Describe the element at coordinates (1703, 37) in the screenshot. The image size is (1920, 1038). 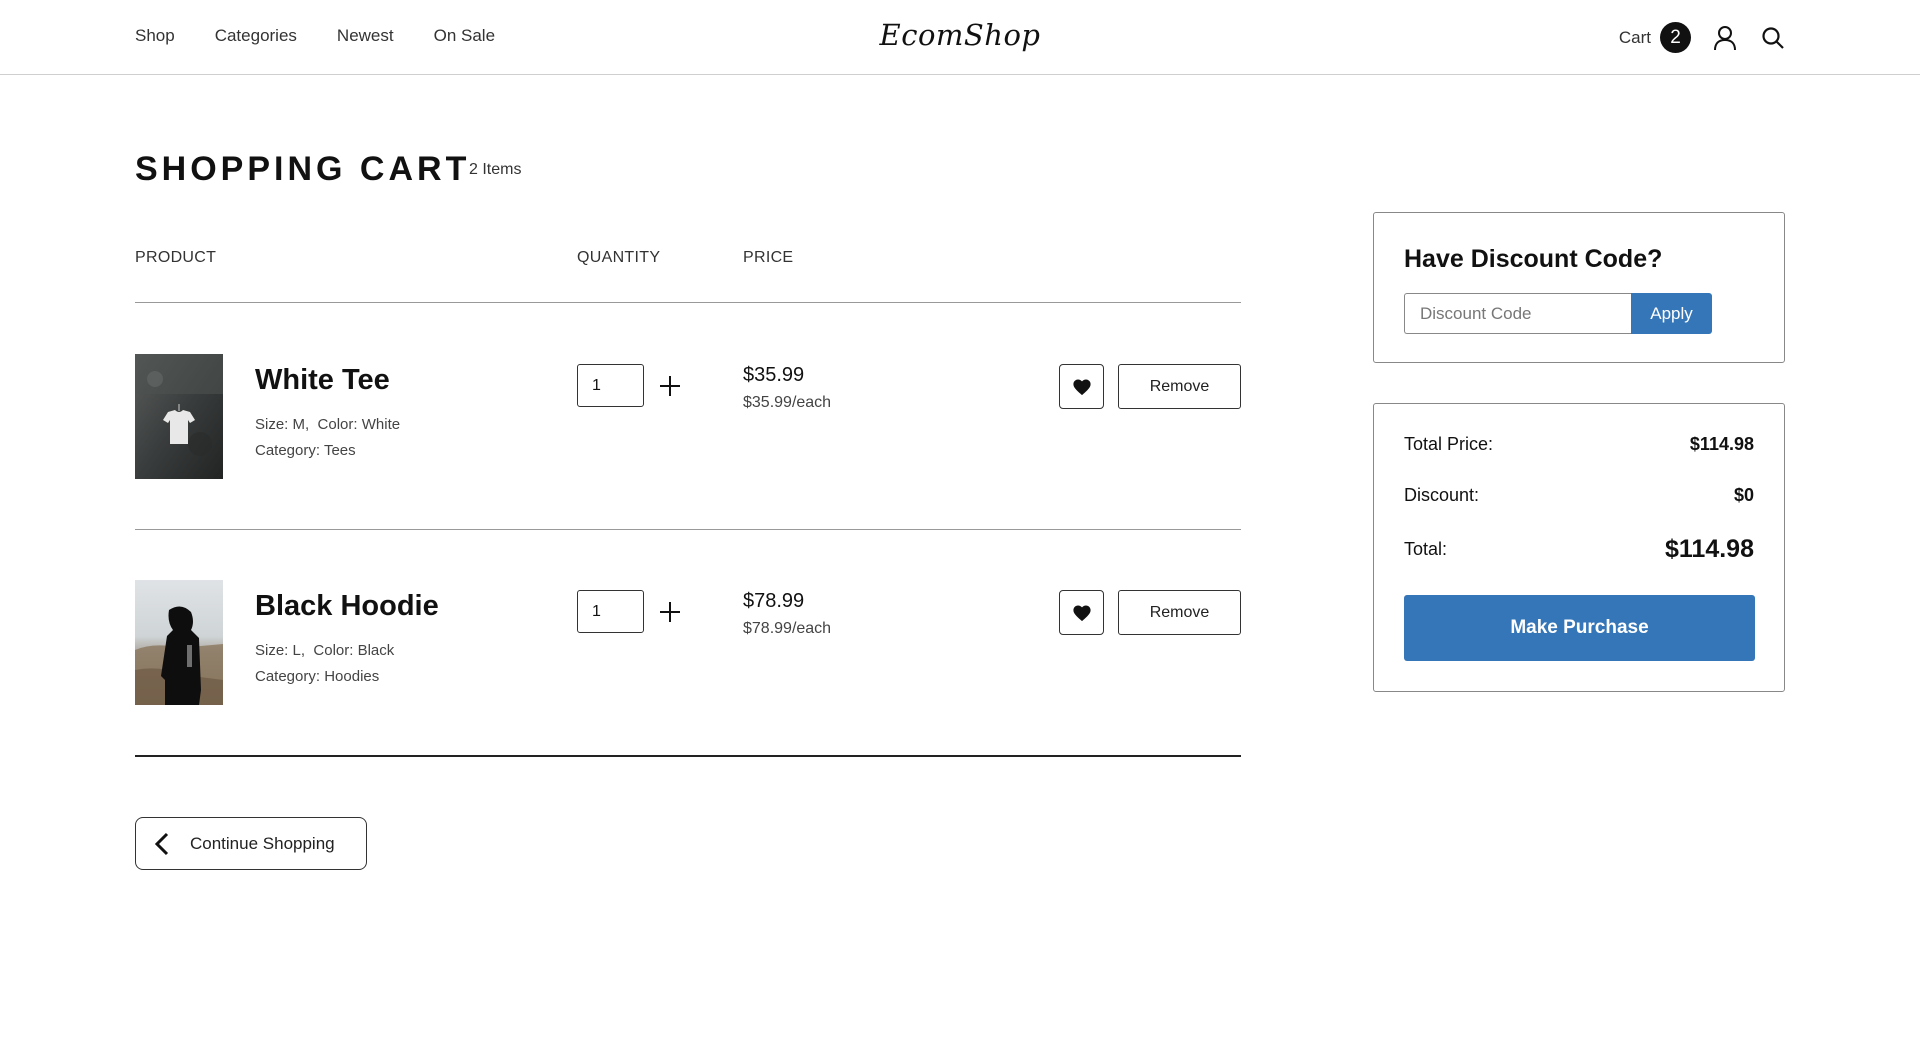
I see `header-actions: Cart 2` at that location.